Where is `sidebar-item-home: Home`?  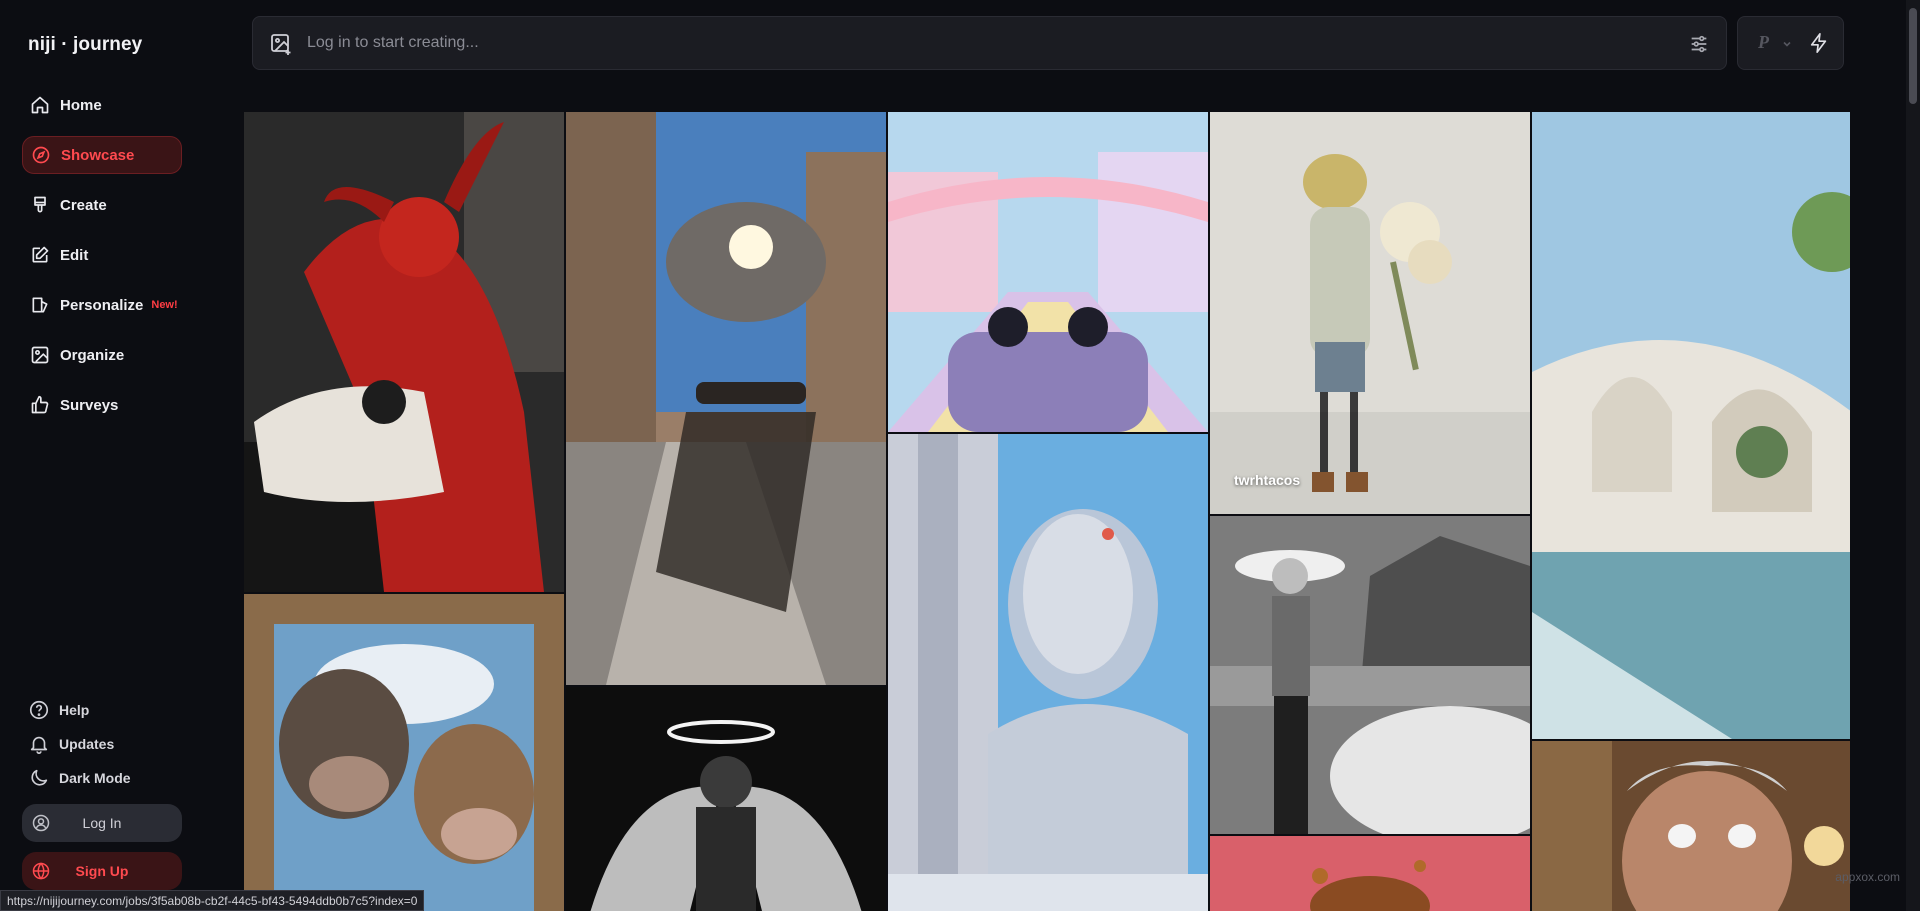
sidebar-item-home: Home is located at coordinates (102, 105).